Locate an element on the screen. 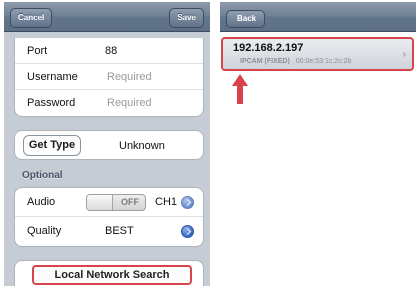 The width and height of the screenshot is (418, 289). quality-row: Quality BEST is located at coordinates (109, 231).